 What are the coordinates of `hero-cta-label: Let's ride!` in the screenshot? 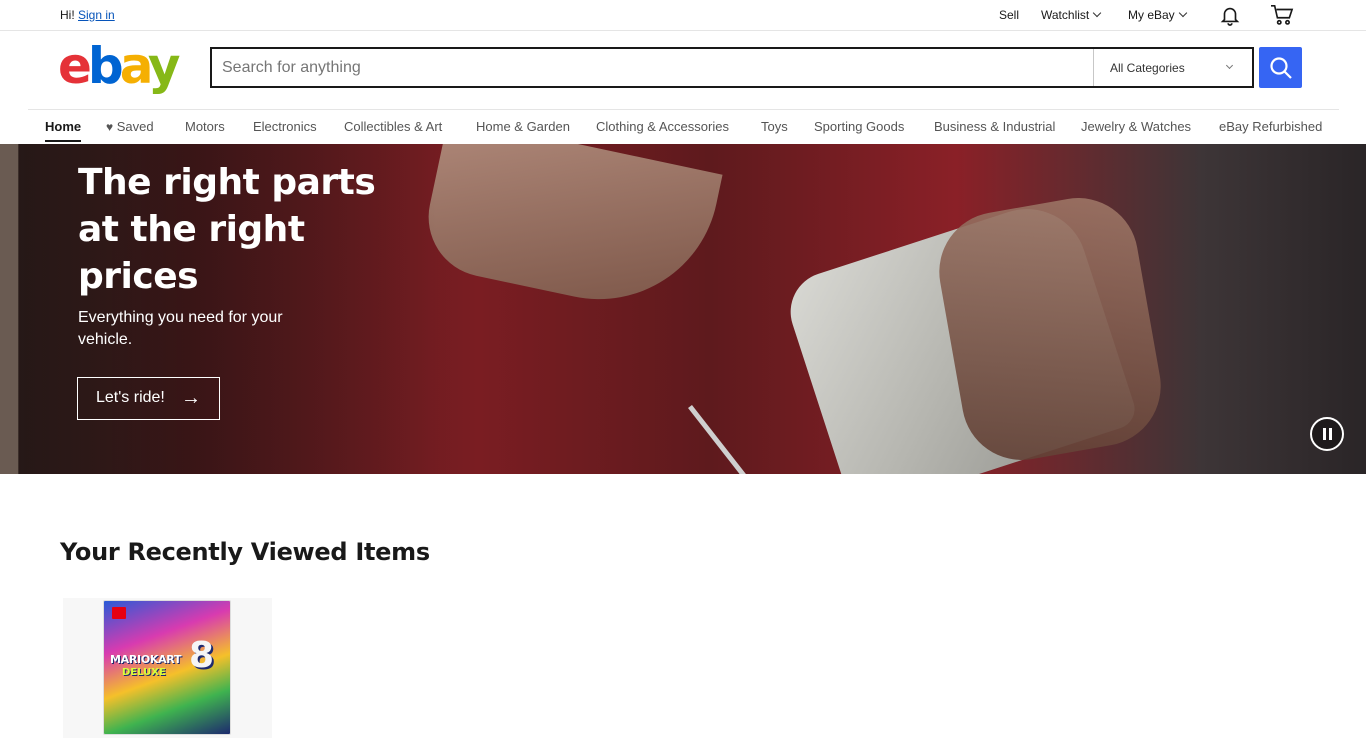 It's located at (130, 397).